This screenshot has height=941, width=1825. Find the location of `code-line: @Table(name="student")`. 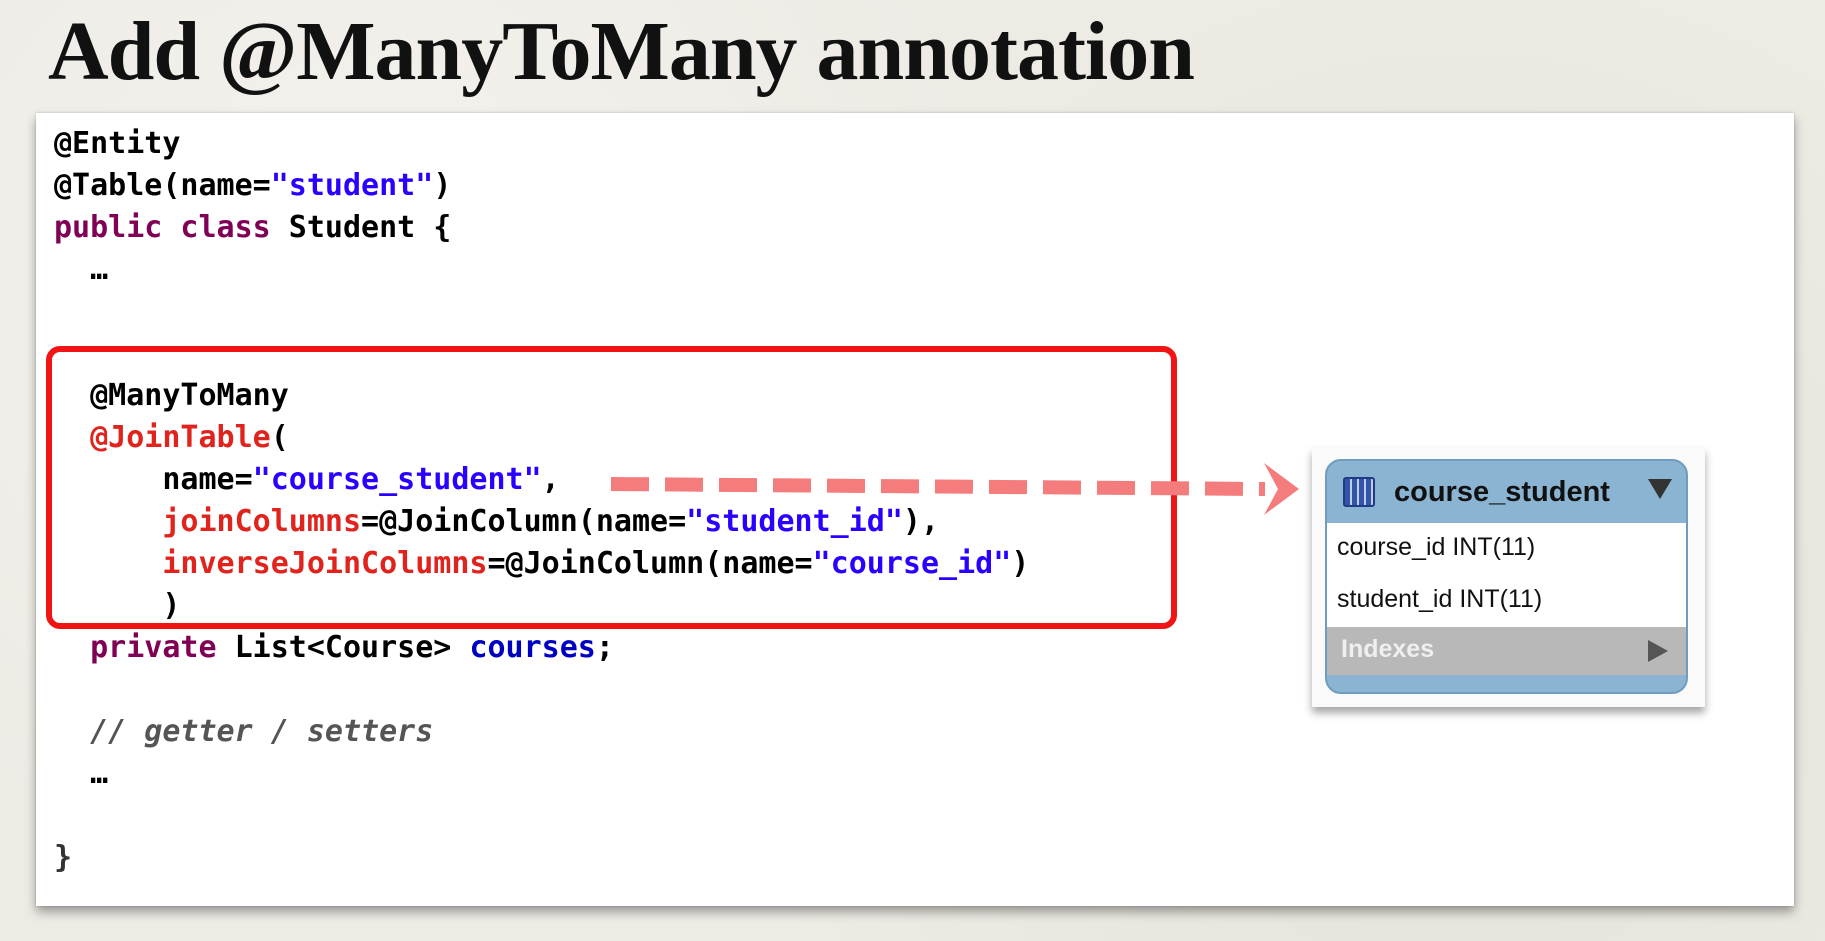

code-line: @Table(name="student") is located at coordinates (541, 186).